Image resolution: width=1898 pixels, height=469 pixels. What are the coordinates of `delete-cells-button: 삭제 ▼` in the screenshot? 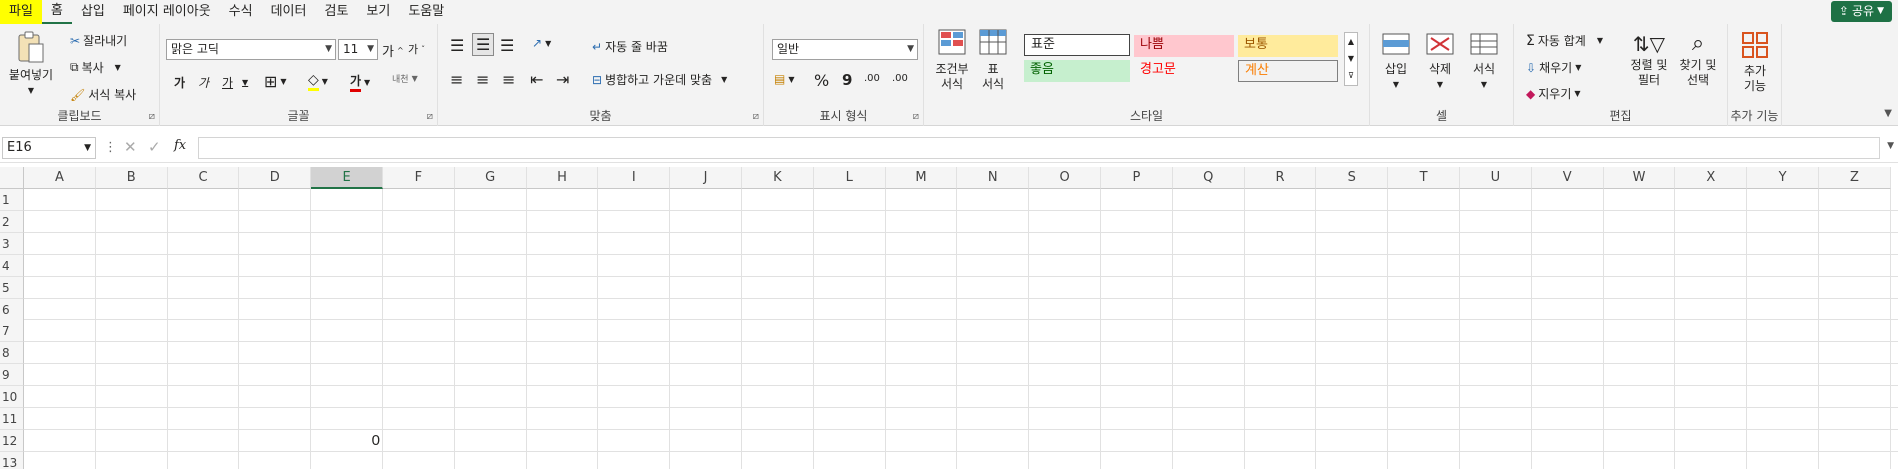 It's located at (1440, 62).